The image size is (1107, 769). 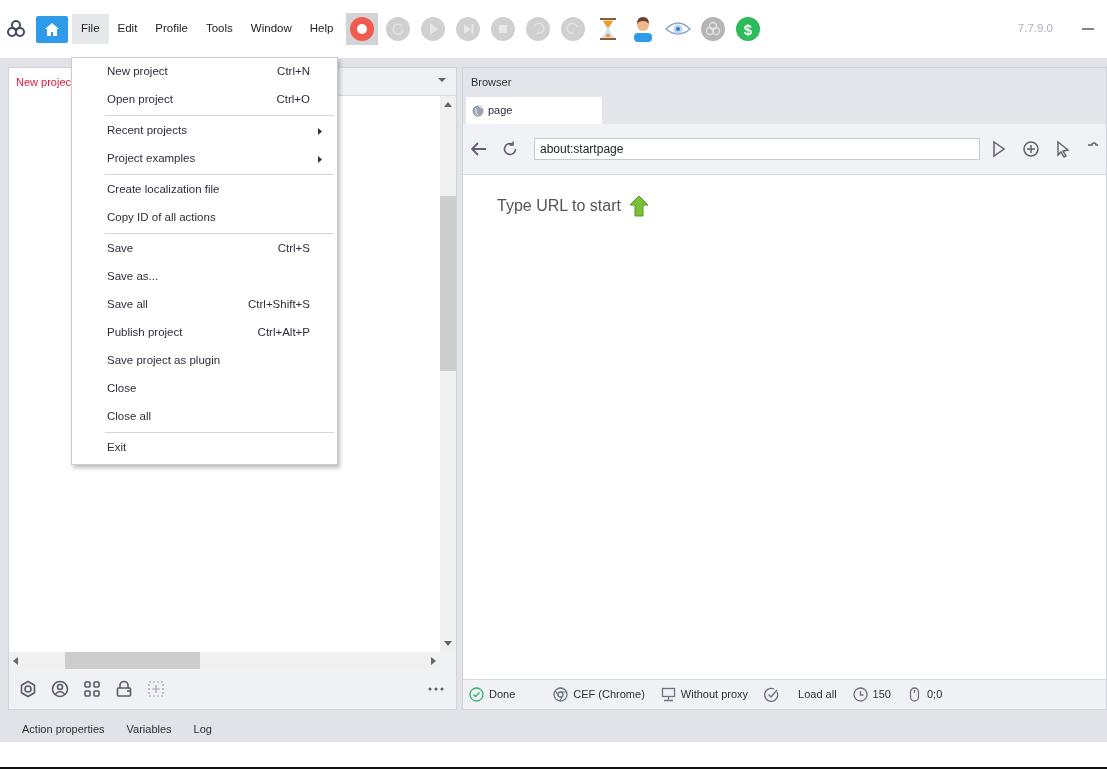 I want to click on globe-icon, so click(x=478, y=110).